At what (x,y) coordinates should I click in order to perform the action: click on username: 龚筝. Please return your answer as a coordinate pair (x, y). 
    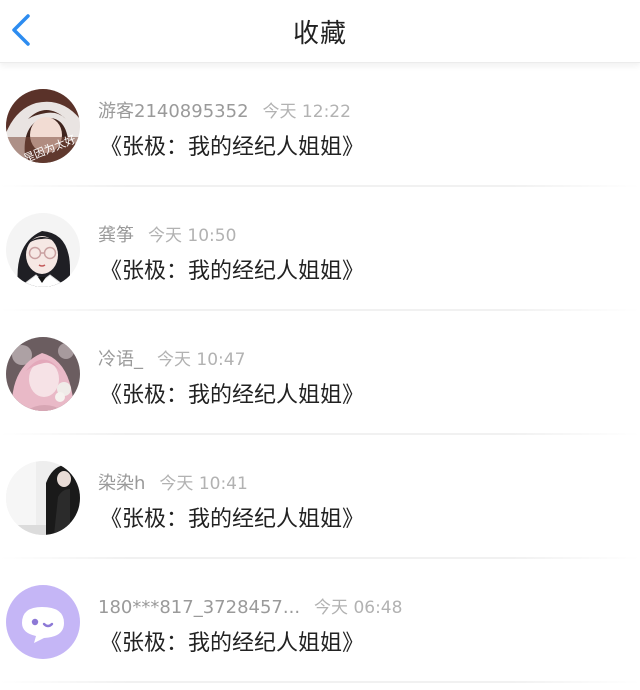
    Looking at the image, I should click on (116, 235).